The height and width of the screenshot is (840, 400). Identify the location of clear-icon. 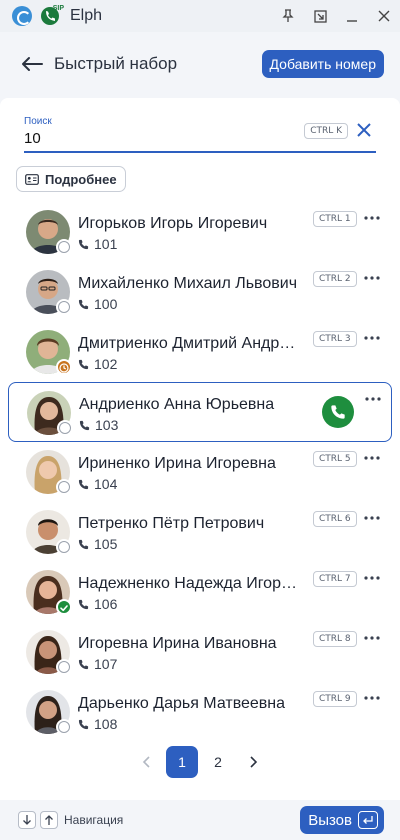
(364, 130).